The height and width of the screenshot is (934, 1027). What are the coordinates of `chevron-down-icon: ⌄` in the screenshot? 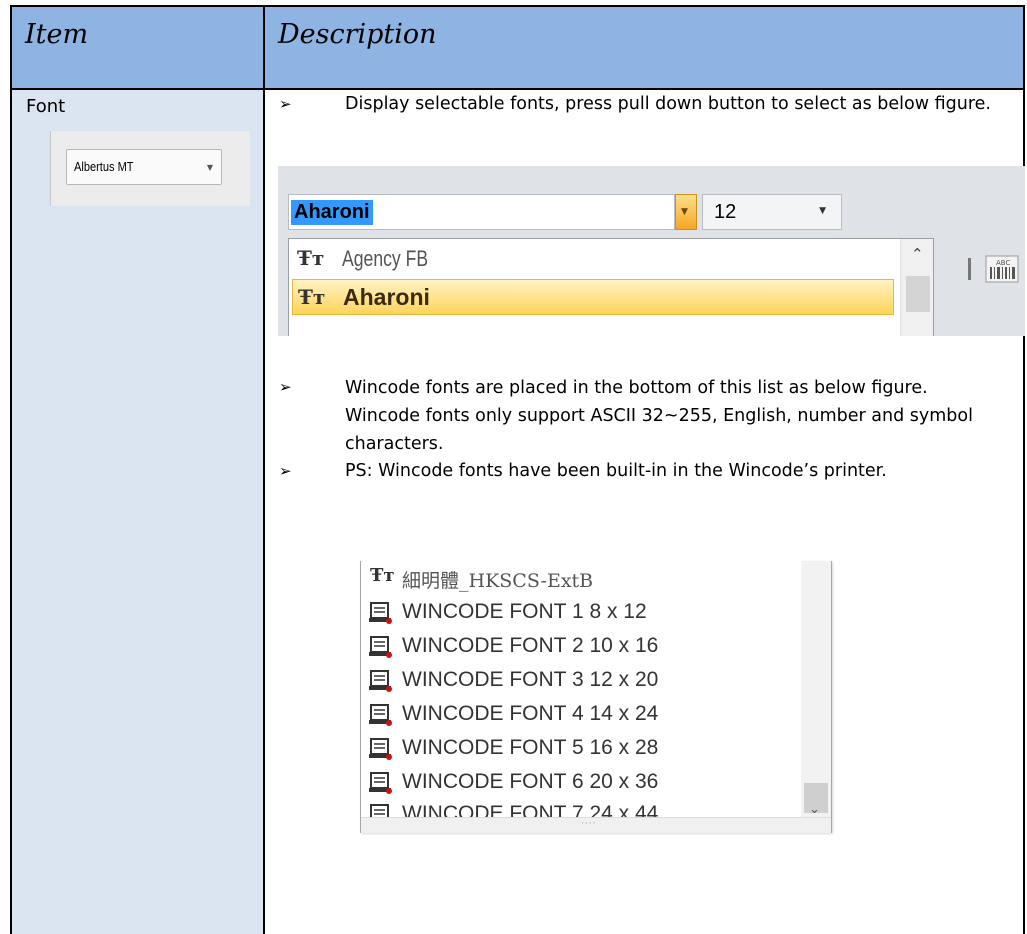 It's located at (814, 809).